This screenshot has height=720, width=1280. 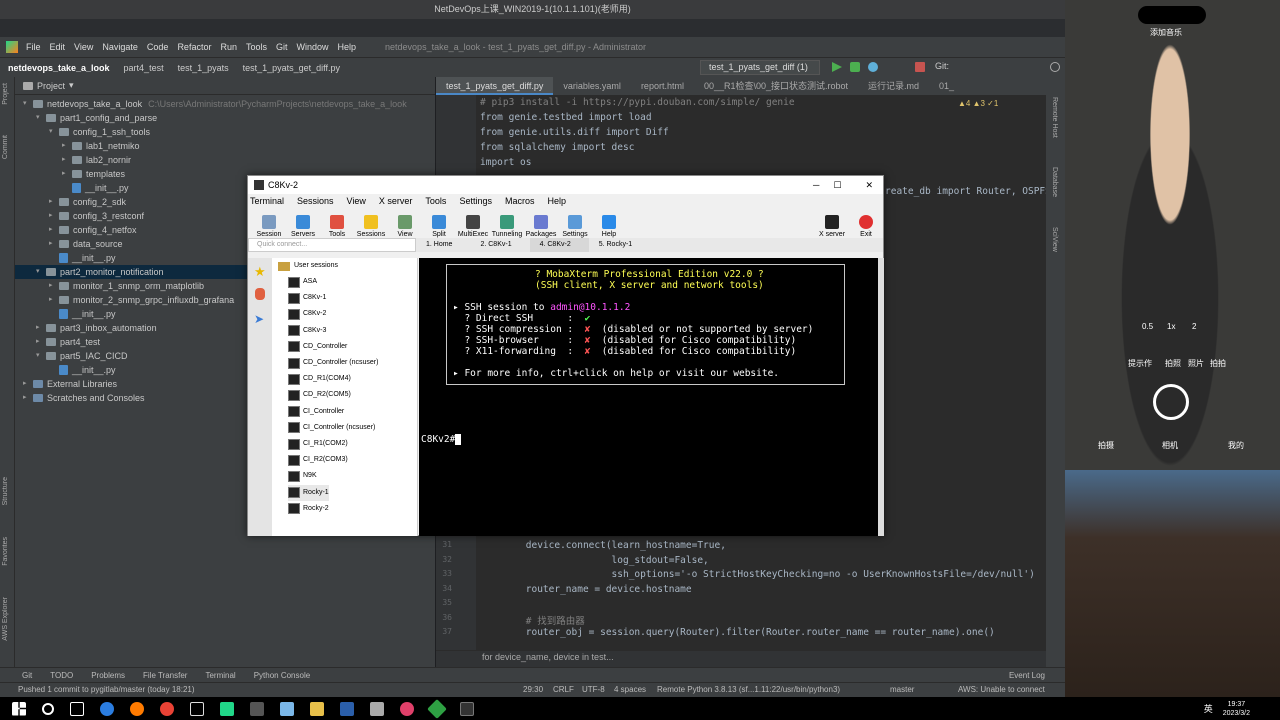 What do you see at coordinates (287, 708) in the screenshot?
I see `notes-icon` at bounding box center [287, 708].